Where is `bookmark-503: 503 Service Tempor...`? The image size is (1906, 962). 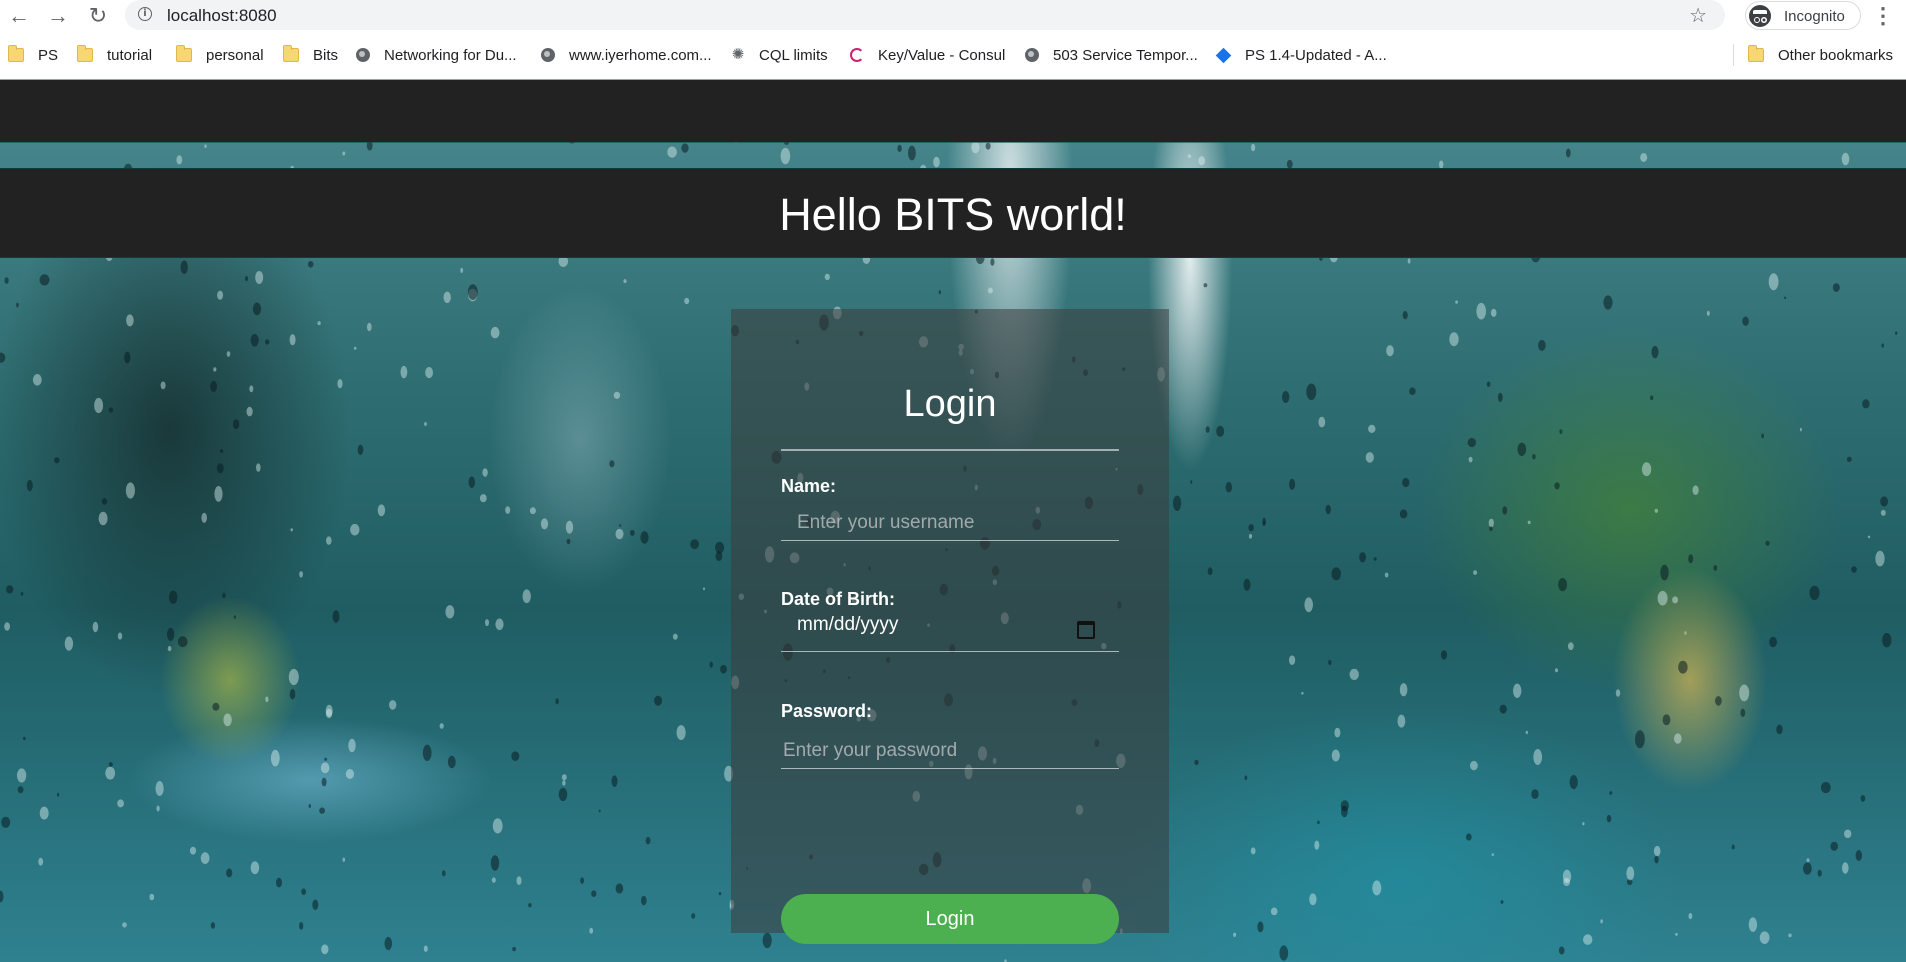 bookmark-503: 503 Service Tempor... is located at coordinates (1111, 55).